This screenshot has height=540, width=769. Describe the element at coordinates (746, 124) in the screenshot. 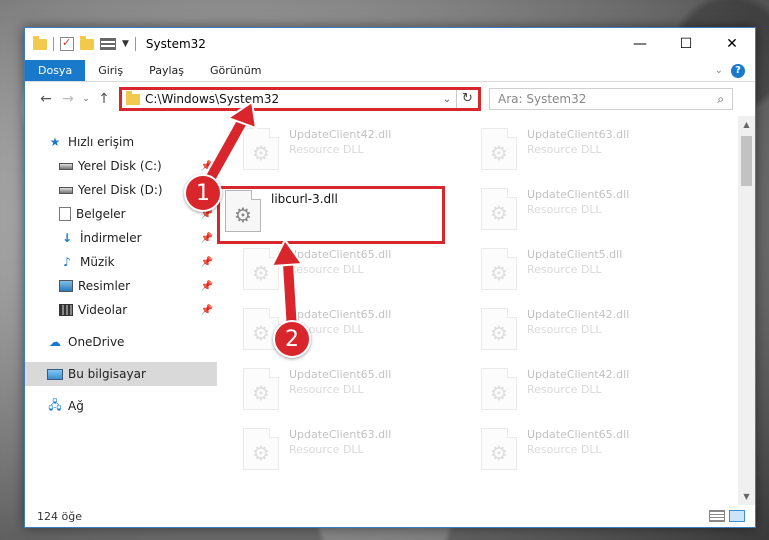

I see `scroll-up-icon: ▲` at that location.